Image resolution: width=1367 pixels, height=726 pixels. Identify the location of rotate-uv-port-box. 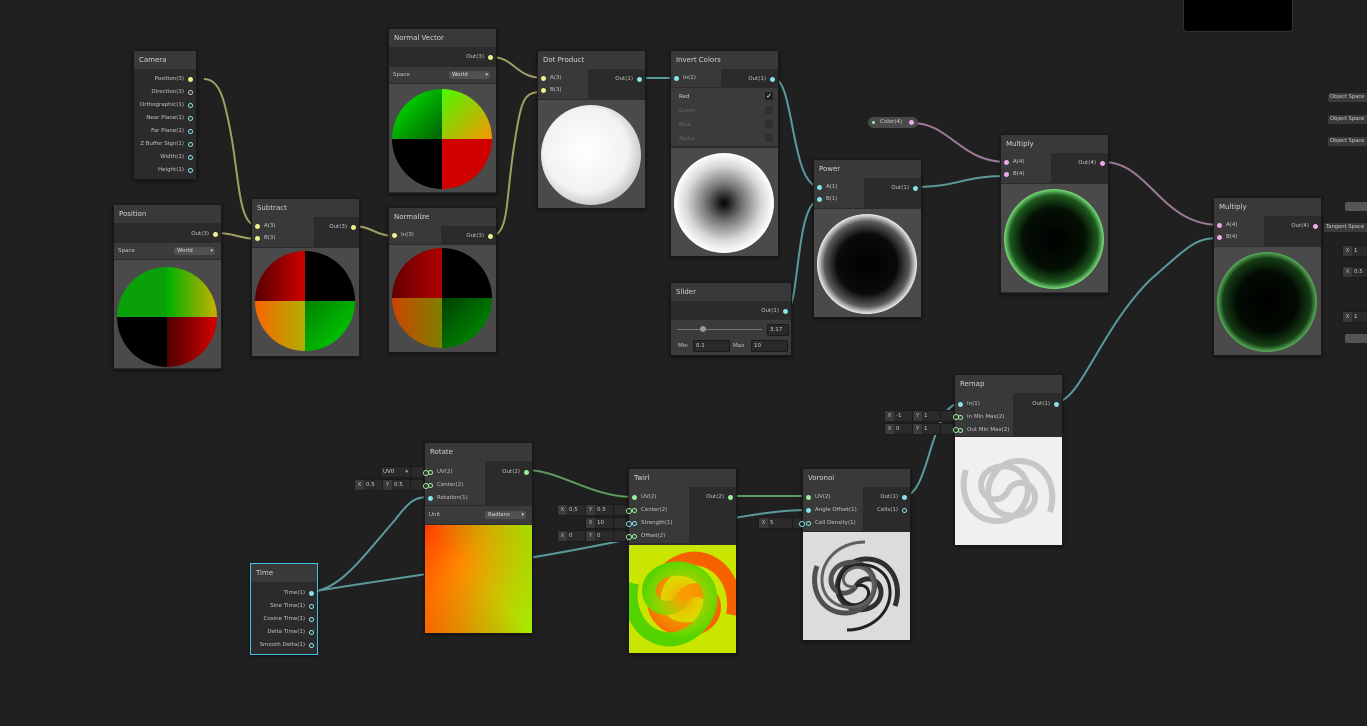
(419, 472).